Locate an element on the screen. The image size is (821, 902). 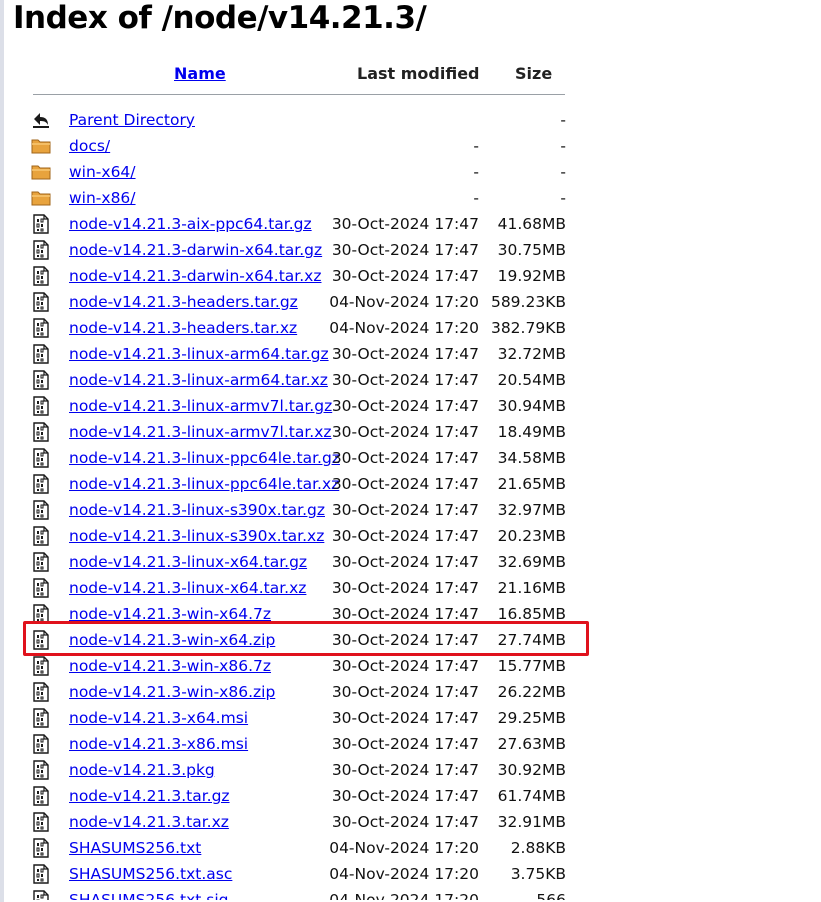
file-link: win-x86/ is located at coordinates (102, 198).